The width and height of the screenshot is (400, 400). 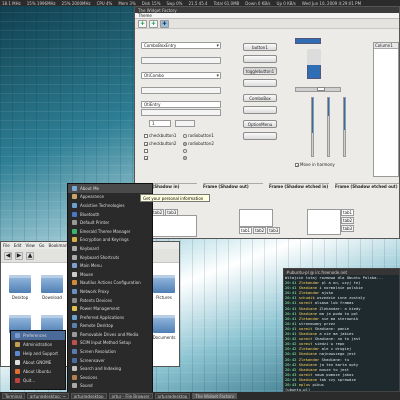 What do you see at coordinates (110, 188) in the screenshot?
I see `preferences-item: About Me` at bounding box center [110, 188].